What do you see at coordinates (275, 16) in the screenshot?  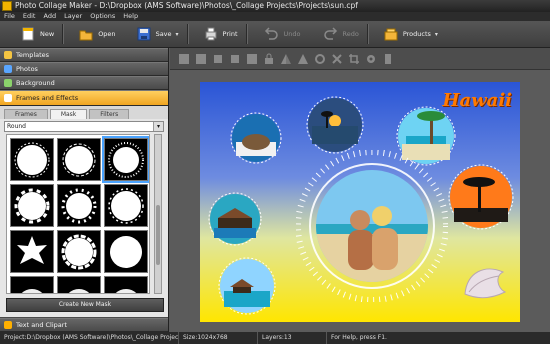 I see `menu-bar: File Edit Add Layer Options Help` at bounding box center [275, 16].